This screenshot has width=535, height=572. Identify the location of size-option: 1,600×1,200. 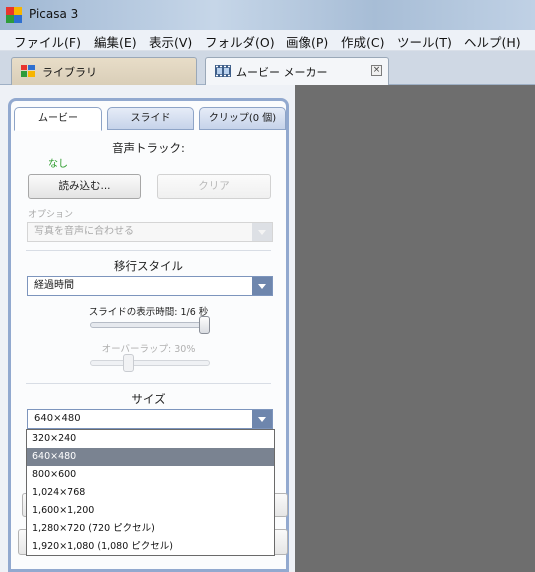
(150, 511).